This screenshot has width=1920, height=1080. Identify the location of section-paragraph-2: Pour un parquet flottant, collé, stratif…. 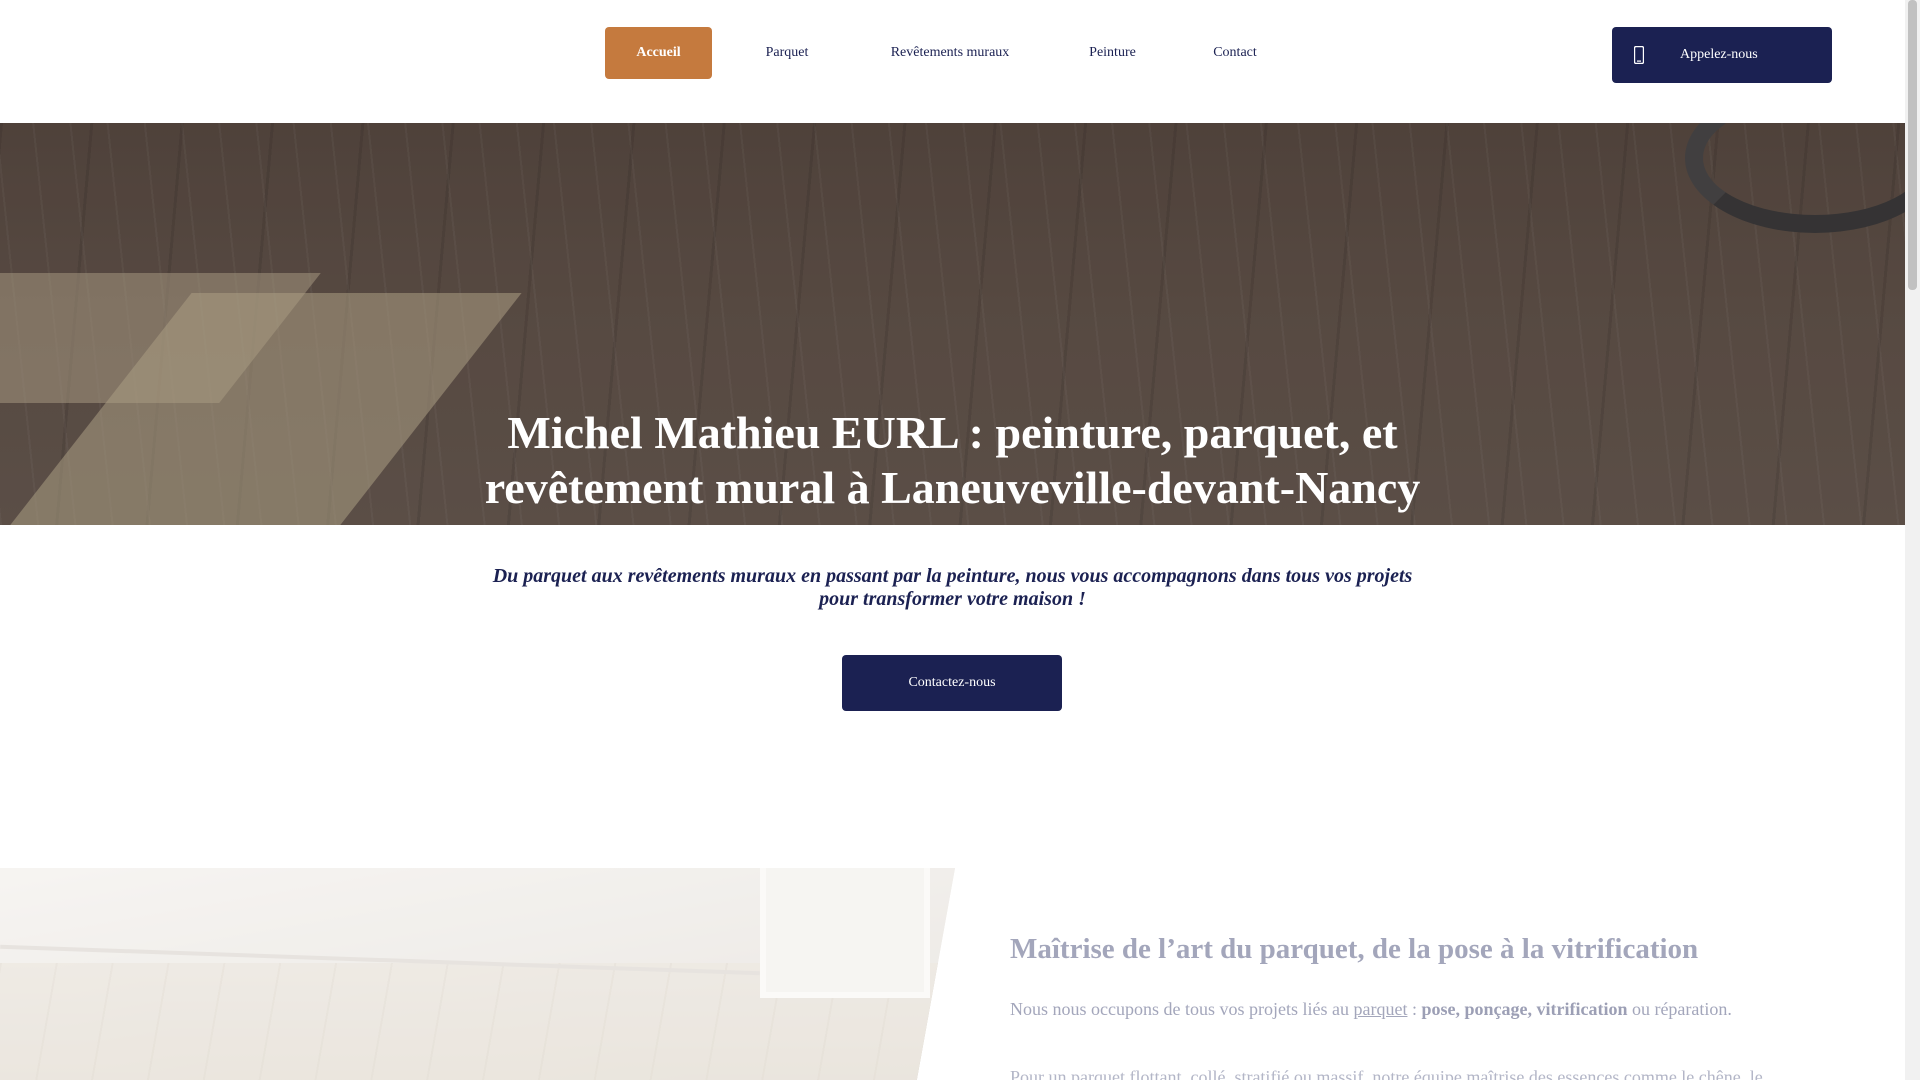
(1386, 1073).